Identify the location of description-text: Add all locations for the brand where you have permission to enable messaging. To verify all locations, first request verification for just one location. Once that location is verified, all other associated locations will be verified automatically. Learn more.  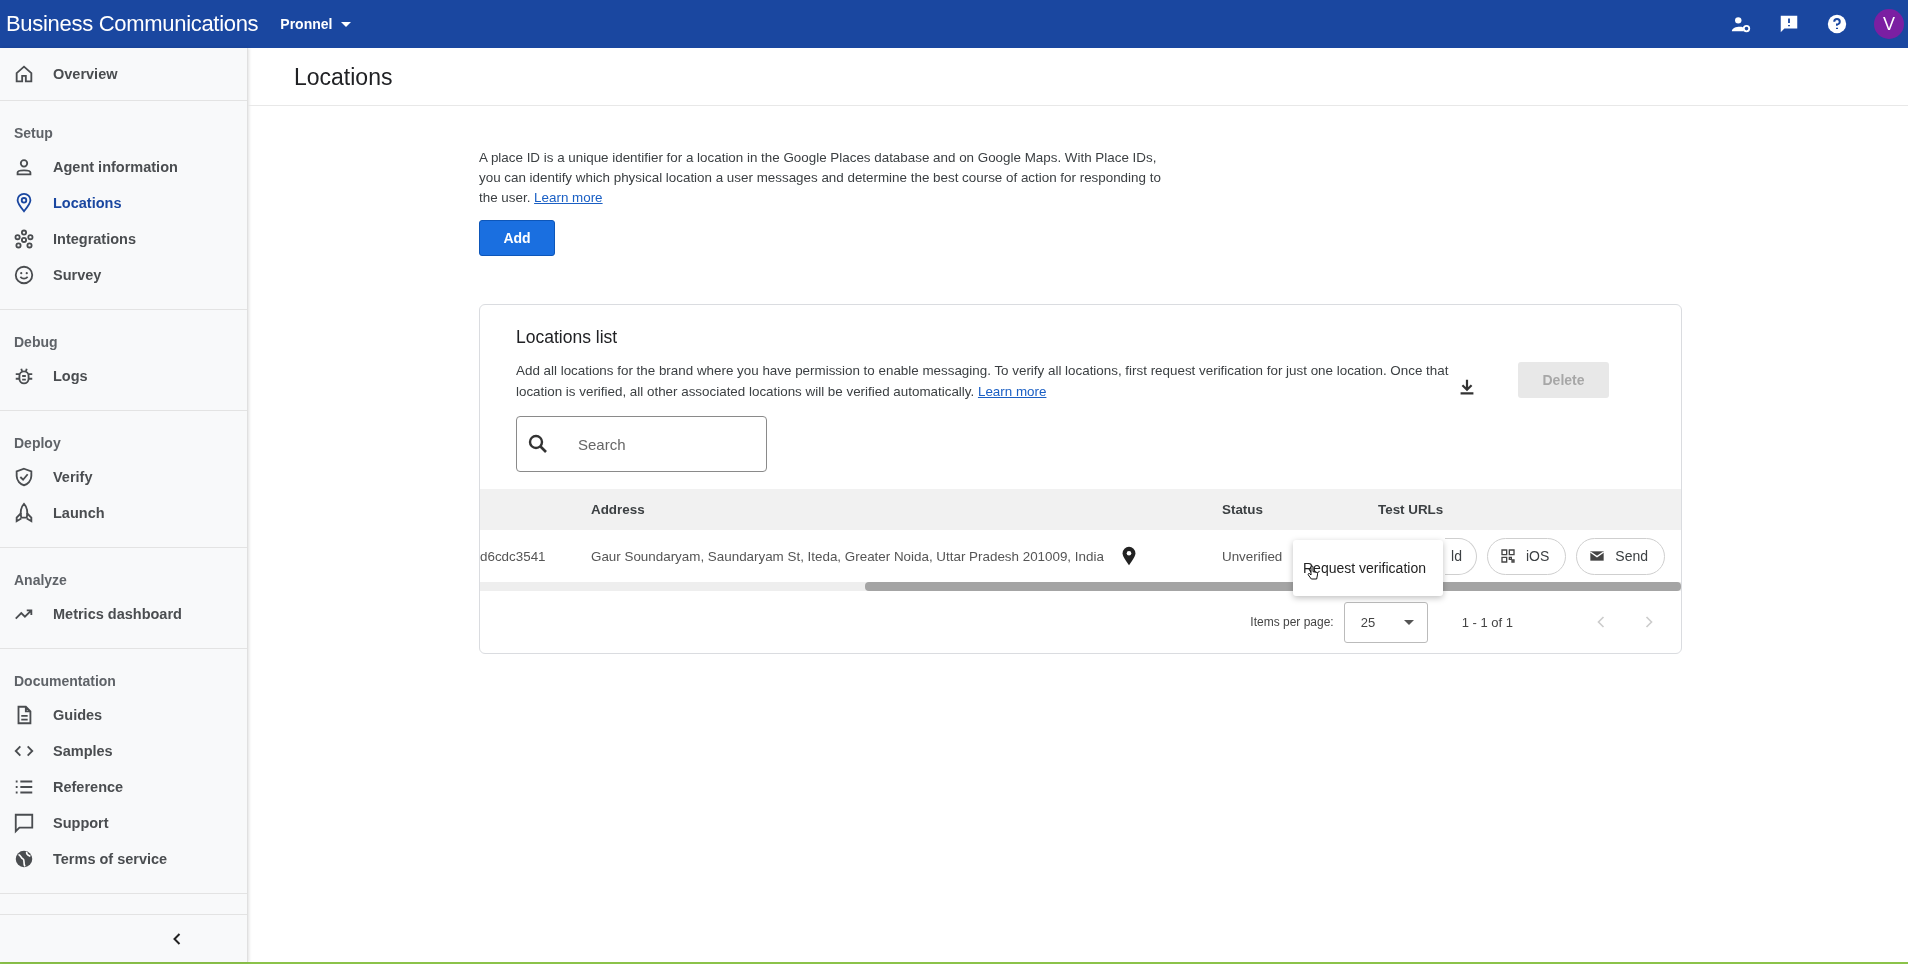
(983, 381).